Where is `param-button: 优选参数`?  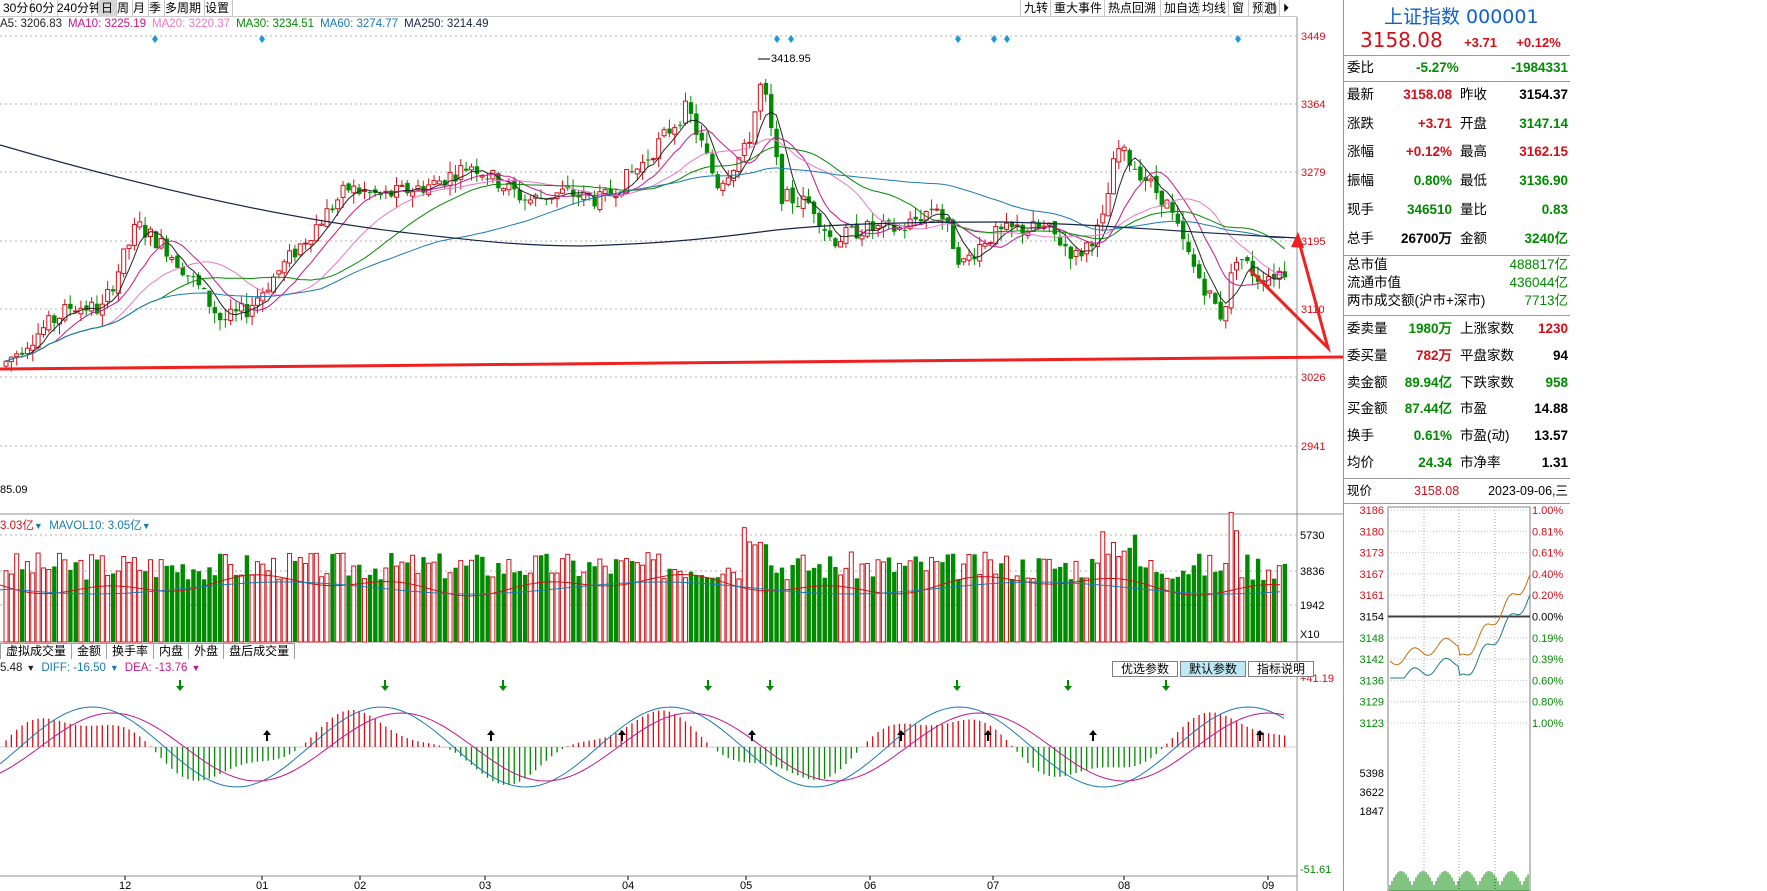
param-button: 优选参数 is located at coordinates (1145, 669).